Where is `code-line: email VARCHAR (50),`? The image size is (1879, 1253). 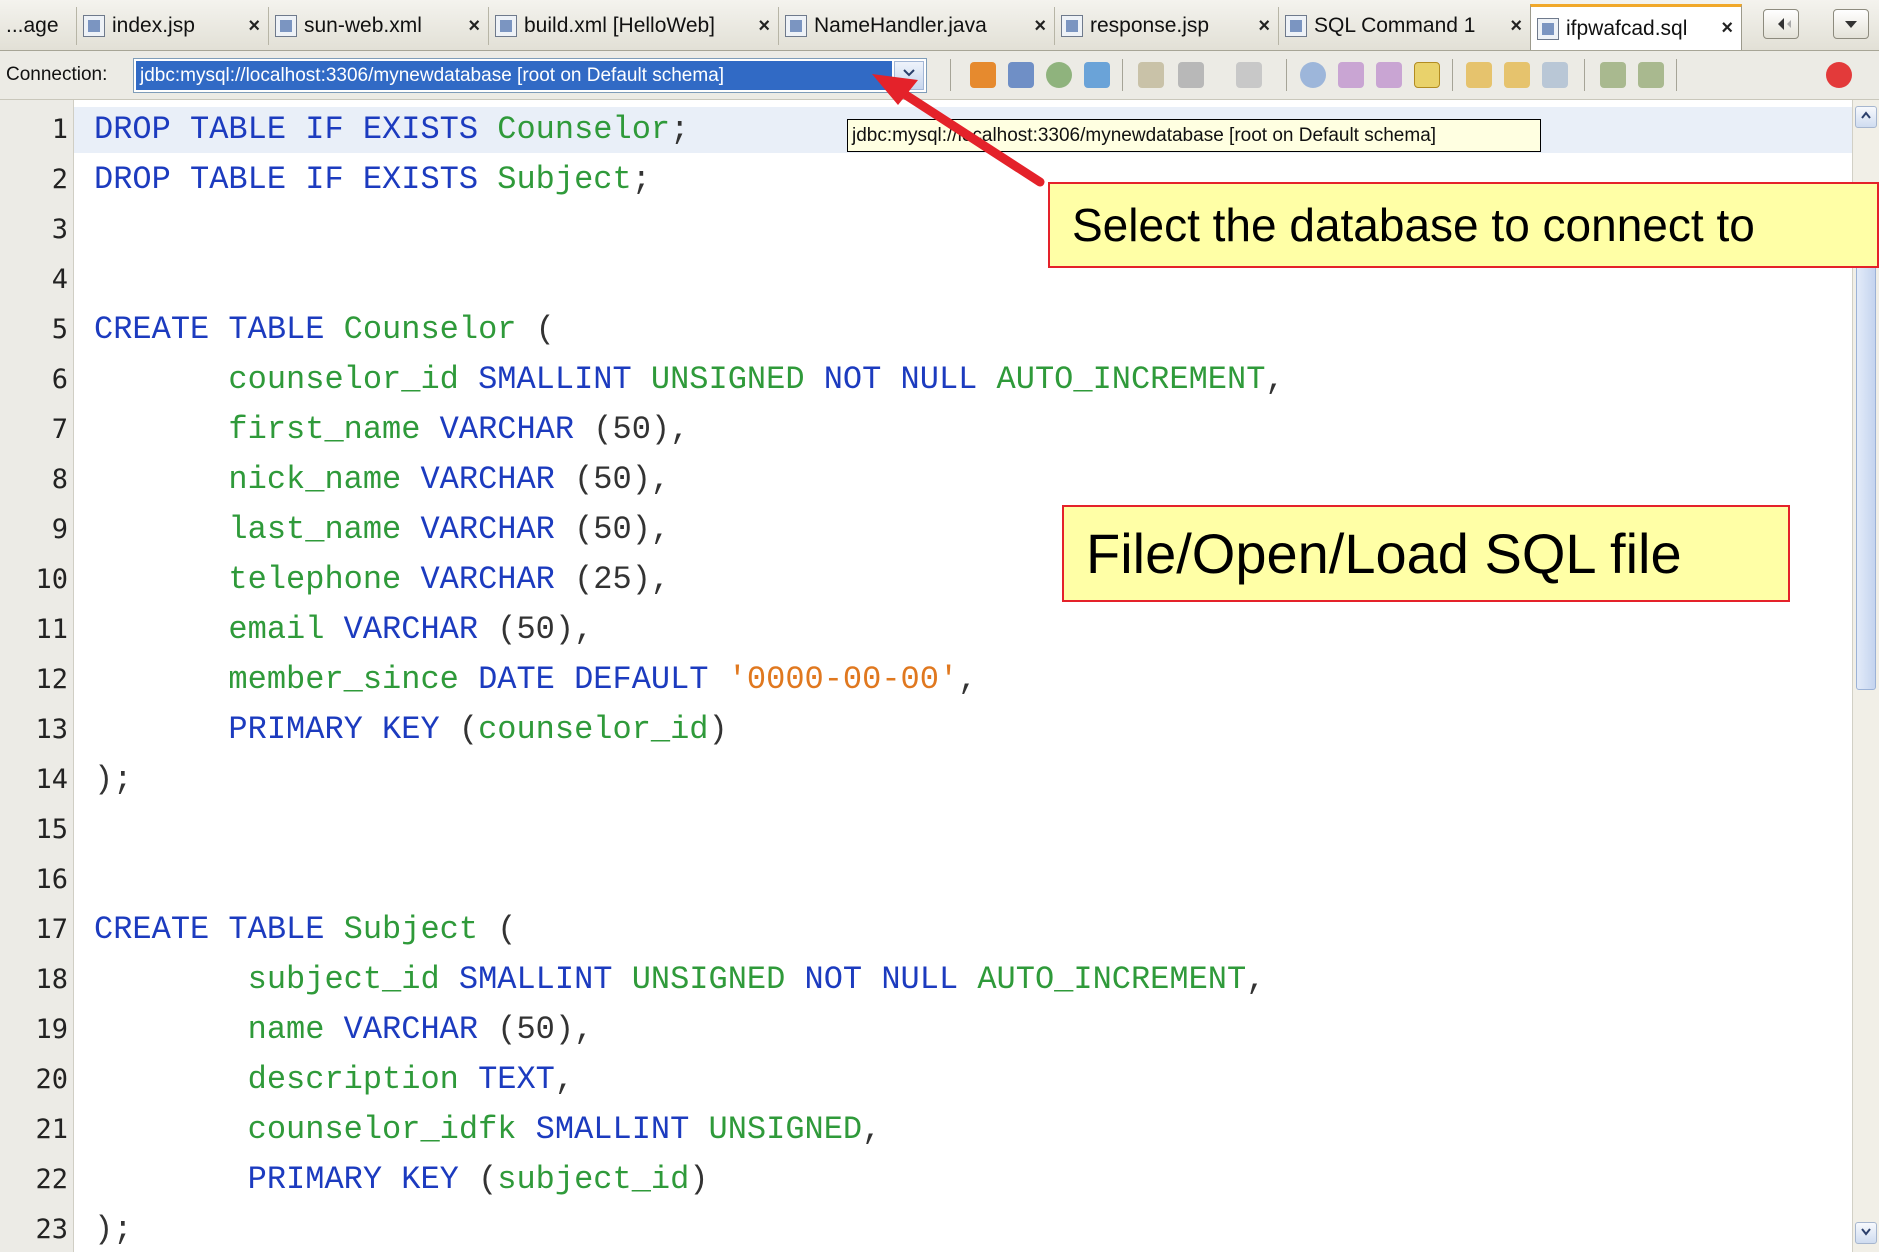 code-line: email VARCHAR (50), is located at coordinates (343, 630).